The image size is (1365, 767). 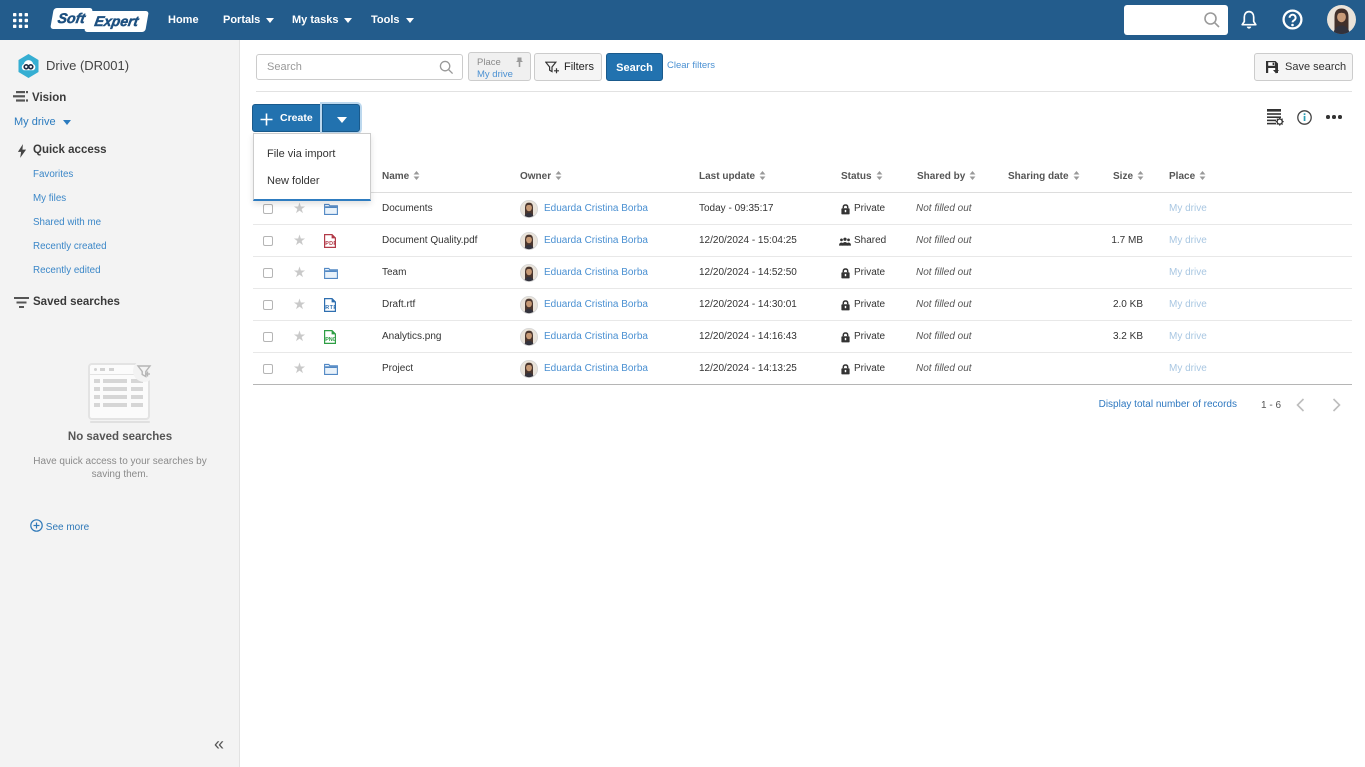 What do you see at coordinates (330, 340) in the screenshot?
I see `svg-text: PNG` at bounding box center [330, 340].